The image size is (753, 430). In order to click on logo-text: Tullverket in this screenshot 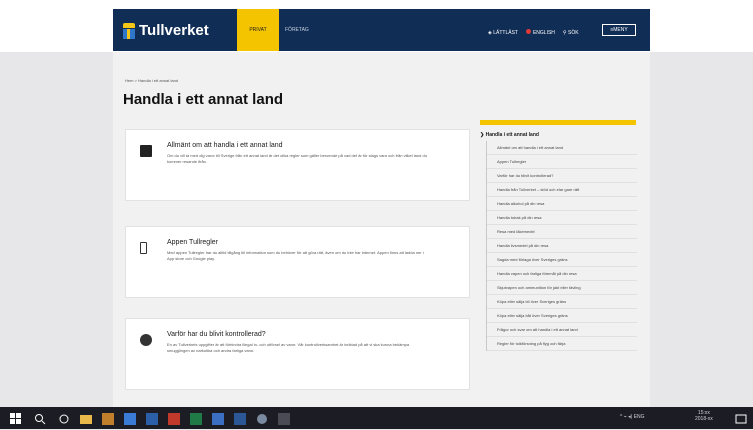, I will do `click(174, 30)`.